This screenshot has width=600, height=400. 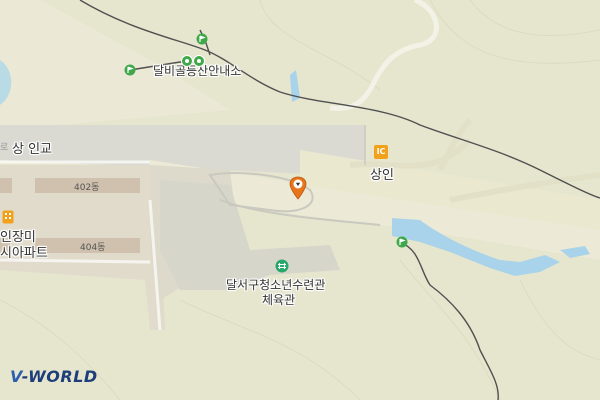 I want to click on vworld-logo: V-WORLD, so click(x=54, y=376).